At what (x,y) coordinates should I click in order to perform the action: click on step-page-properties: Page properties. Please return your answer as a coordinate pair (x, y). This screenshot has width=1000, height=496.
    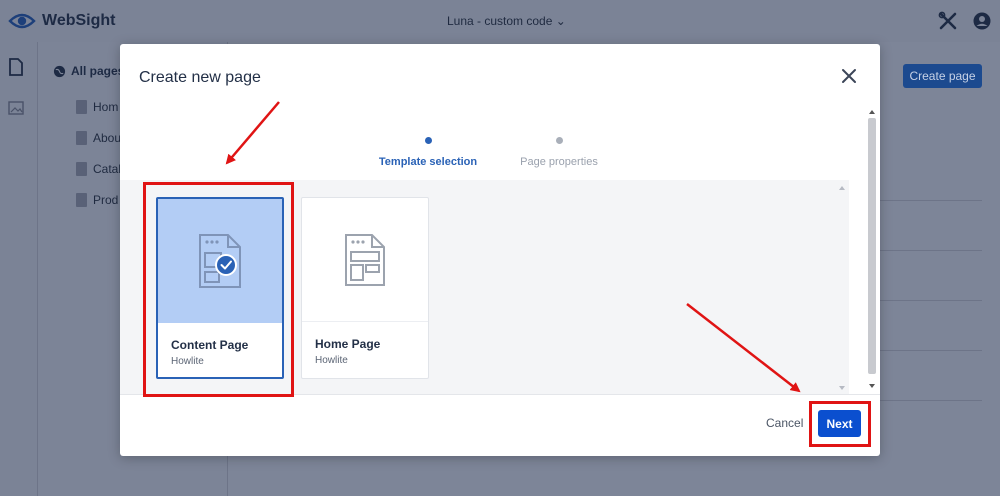
    Looking at the image, I should click on (559, 151).